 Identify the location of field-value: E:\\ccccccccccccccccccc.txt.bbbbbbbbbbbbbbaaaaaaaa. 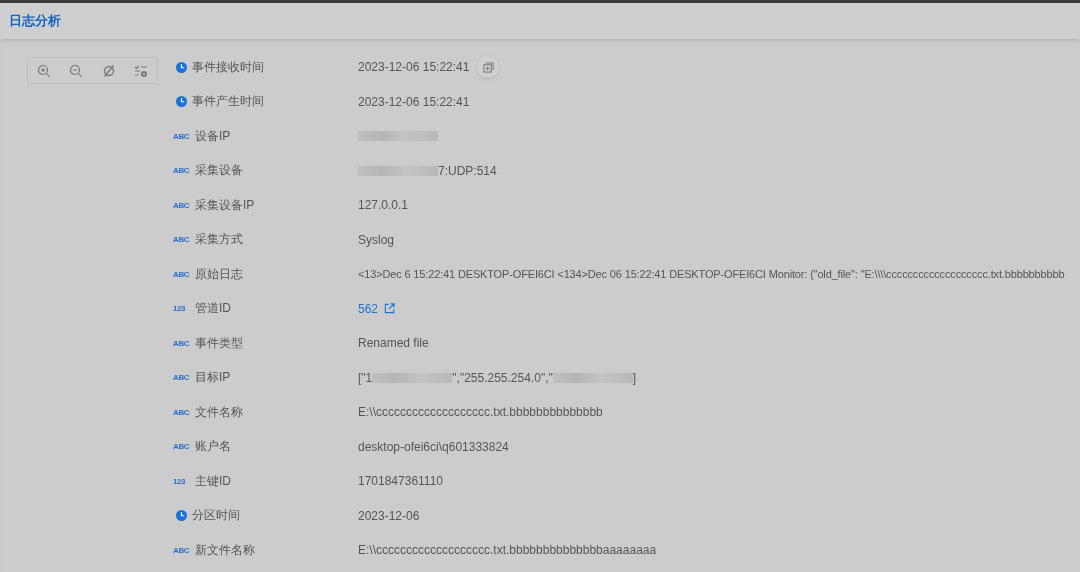
(507, 550).